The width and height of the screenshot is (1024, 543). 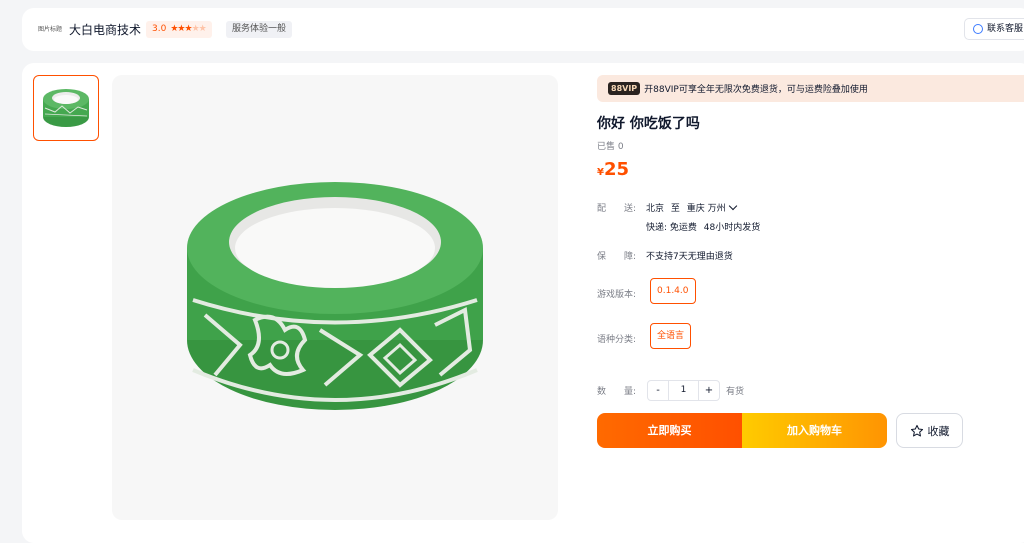 What do you see at coordinates (978, 29) in the screenshot?
I see `headset-icon` at bounding box center [978, 29].